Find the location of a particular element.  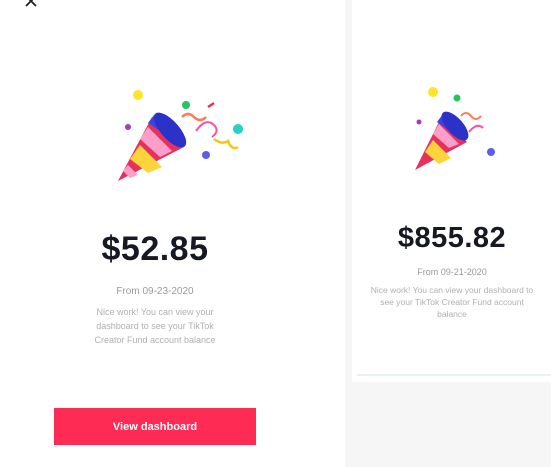

payout-date: From 09-21-2020 is located at coordinates (452, 272).